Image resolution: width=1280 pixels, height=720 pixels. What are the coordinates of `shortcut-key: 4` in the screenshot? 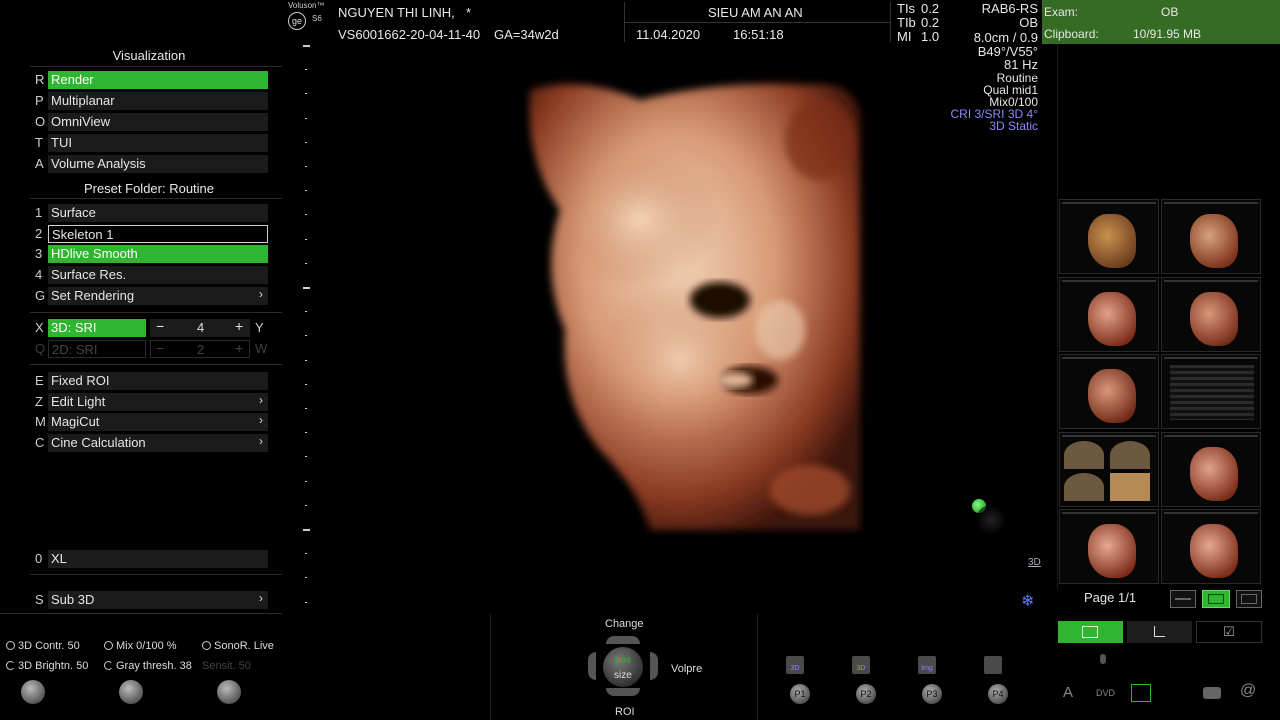 It's located at (39, 275).